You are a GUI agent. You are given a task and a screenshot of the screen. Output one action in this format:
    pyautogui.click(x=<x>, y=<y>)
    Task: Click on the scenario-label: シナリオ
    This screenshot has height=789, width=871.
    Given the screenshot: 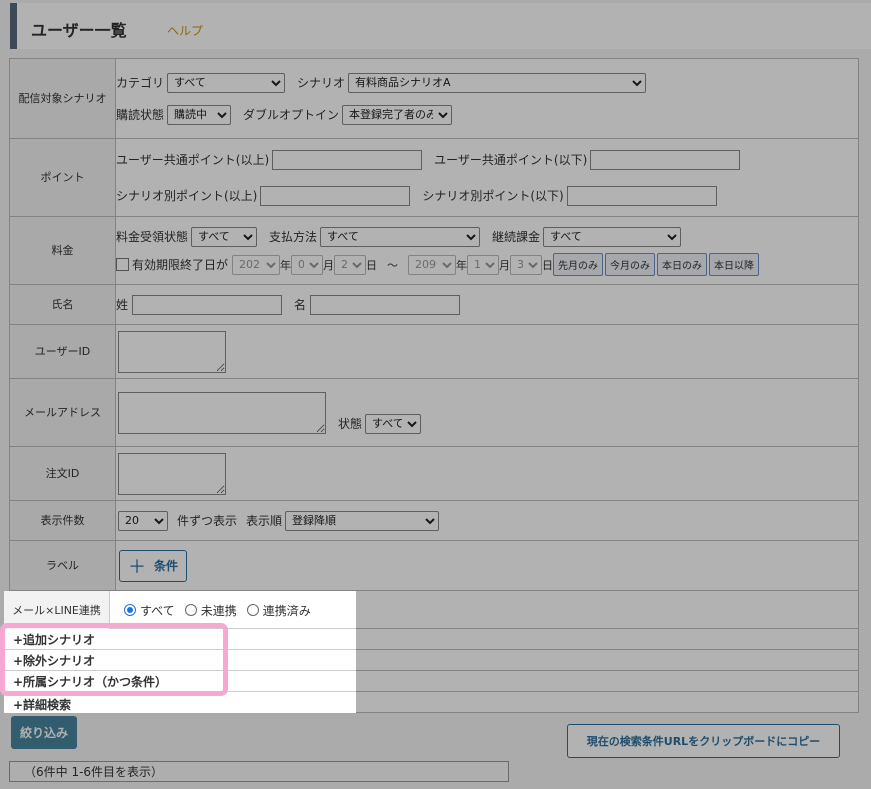 What is the action you would take?
    pyautogui.click(x=321, y=83)
    